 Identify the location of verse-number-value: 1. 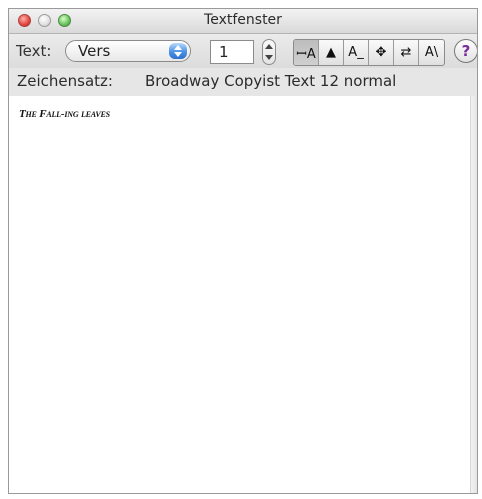
(224, 52).